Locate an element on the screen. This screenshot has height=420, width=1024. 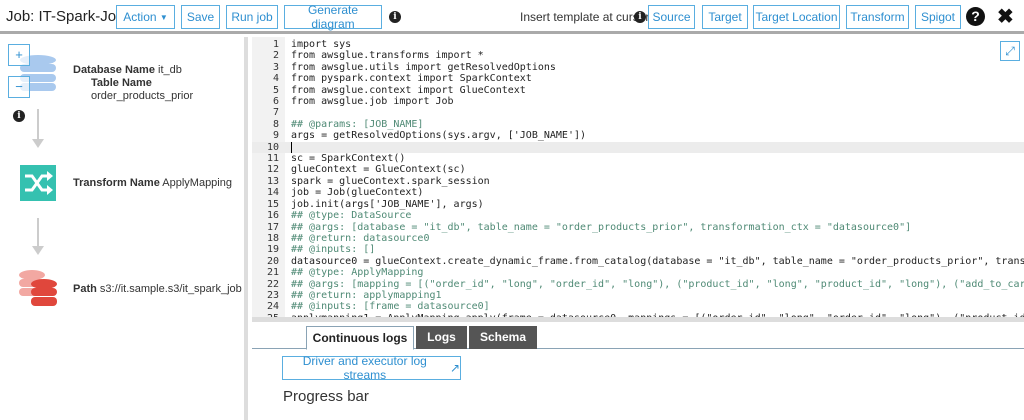
code-line: 11 sc = SparkContext() is located at coordinates (638, 158).